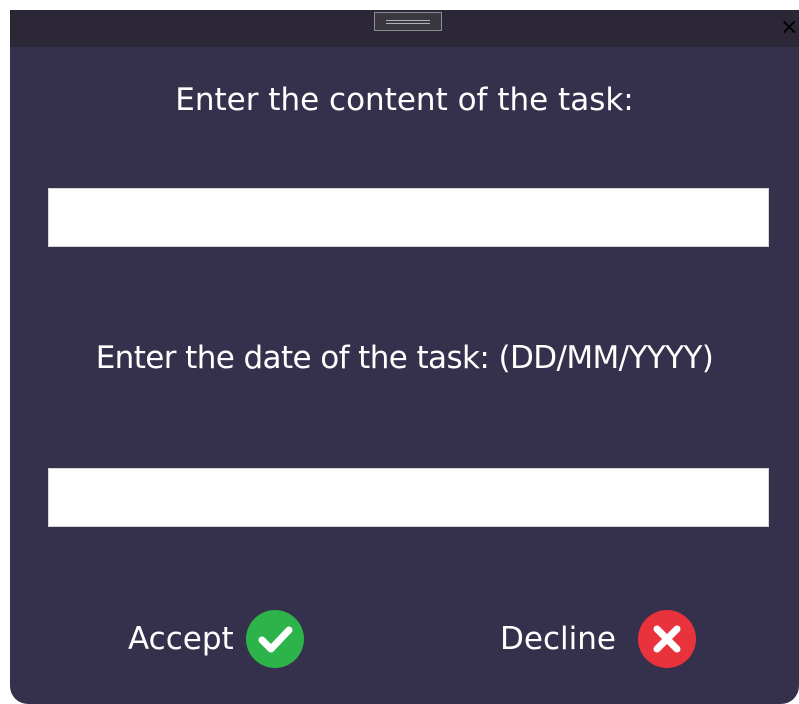  I want to click on accept-button-label: Accept, so click(181, 639).